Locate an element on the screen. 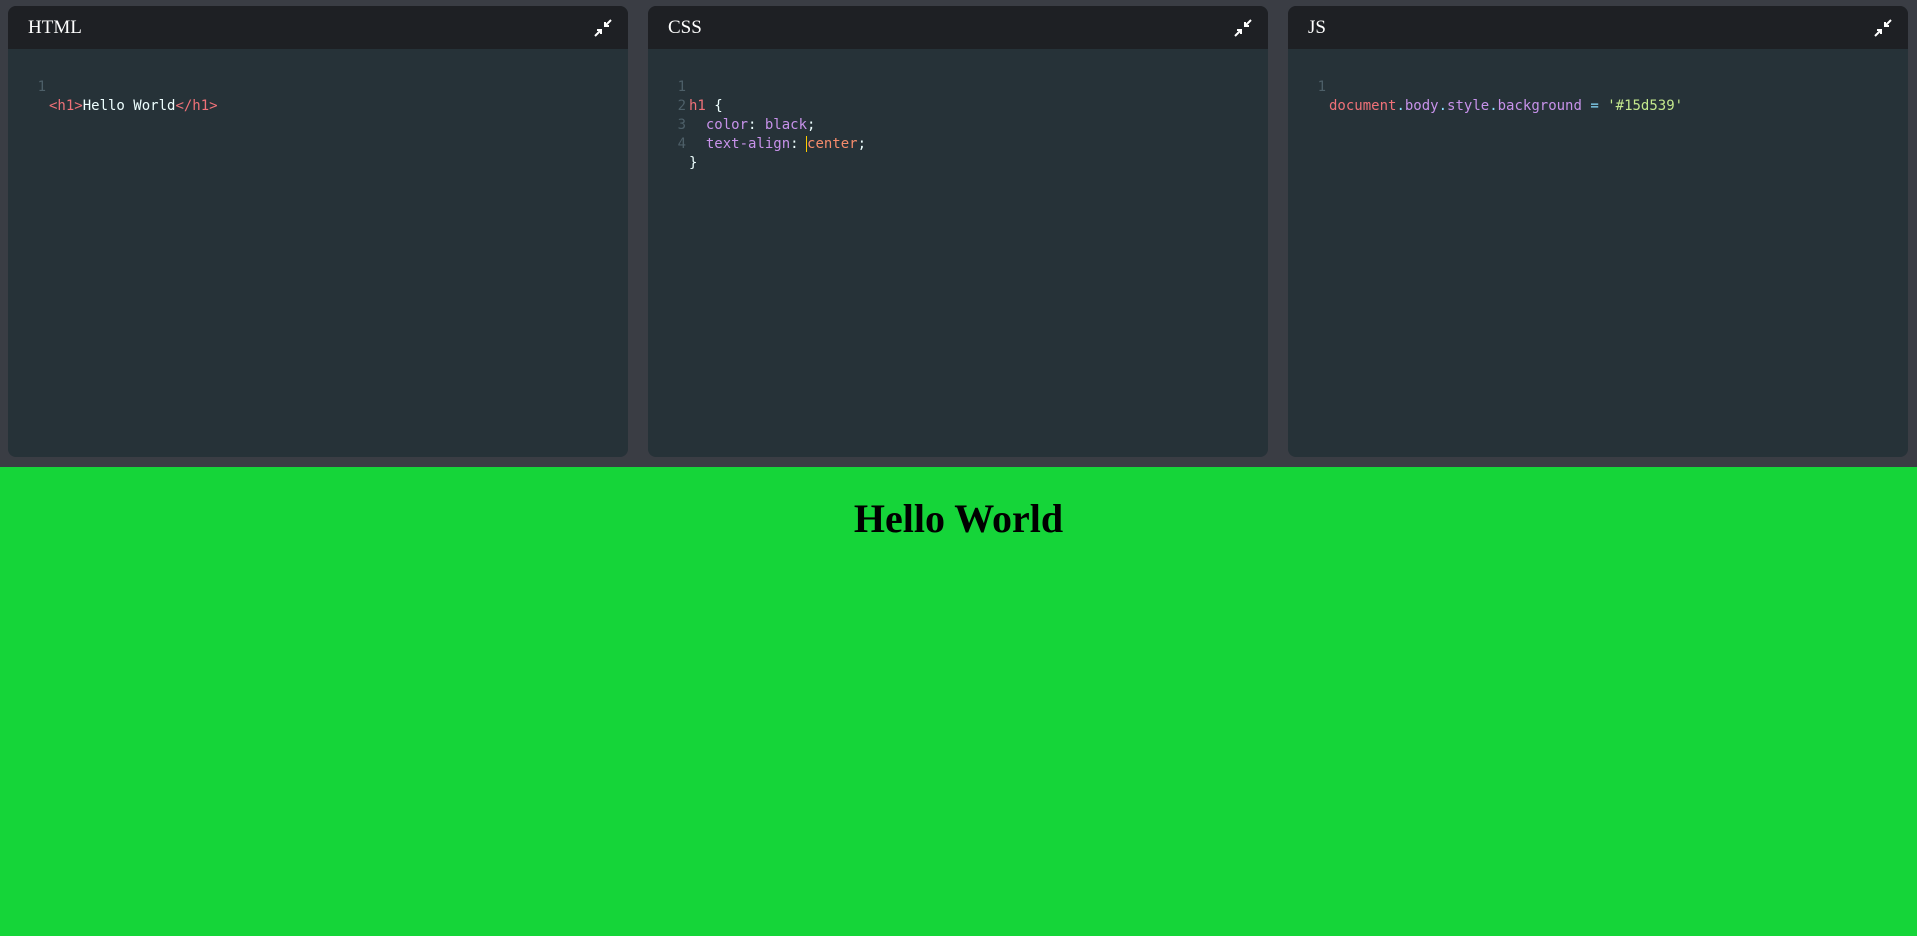 The height and width of the screenshot is (936, 1917). code-line: 1 <h1>Hello World</h1> is located at coordinates (318, 86).